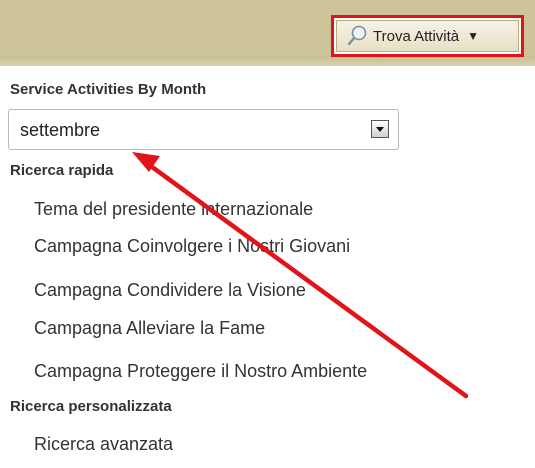  Describe the element at coordinates (200, 371) in the screenshot. I see `quick-search-item: Campagna Proteggere il Nostro Ambiente` at that location.